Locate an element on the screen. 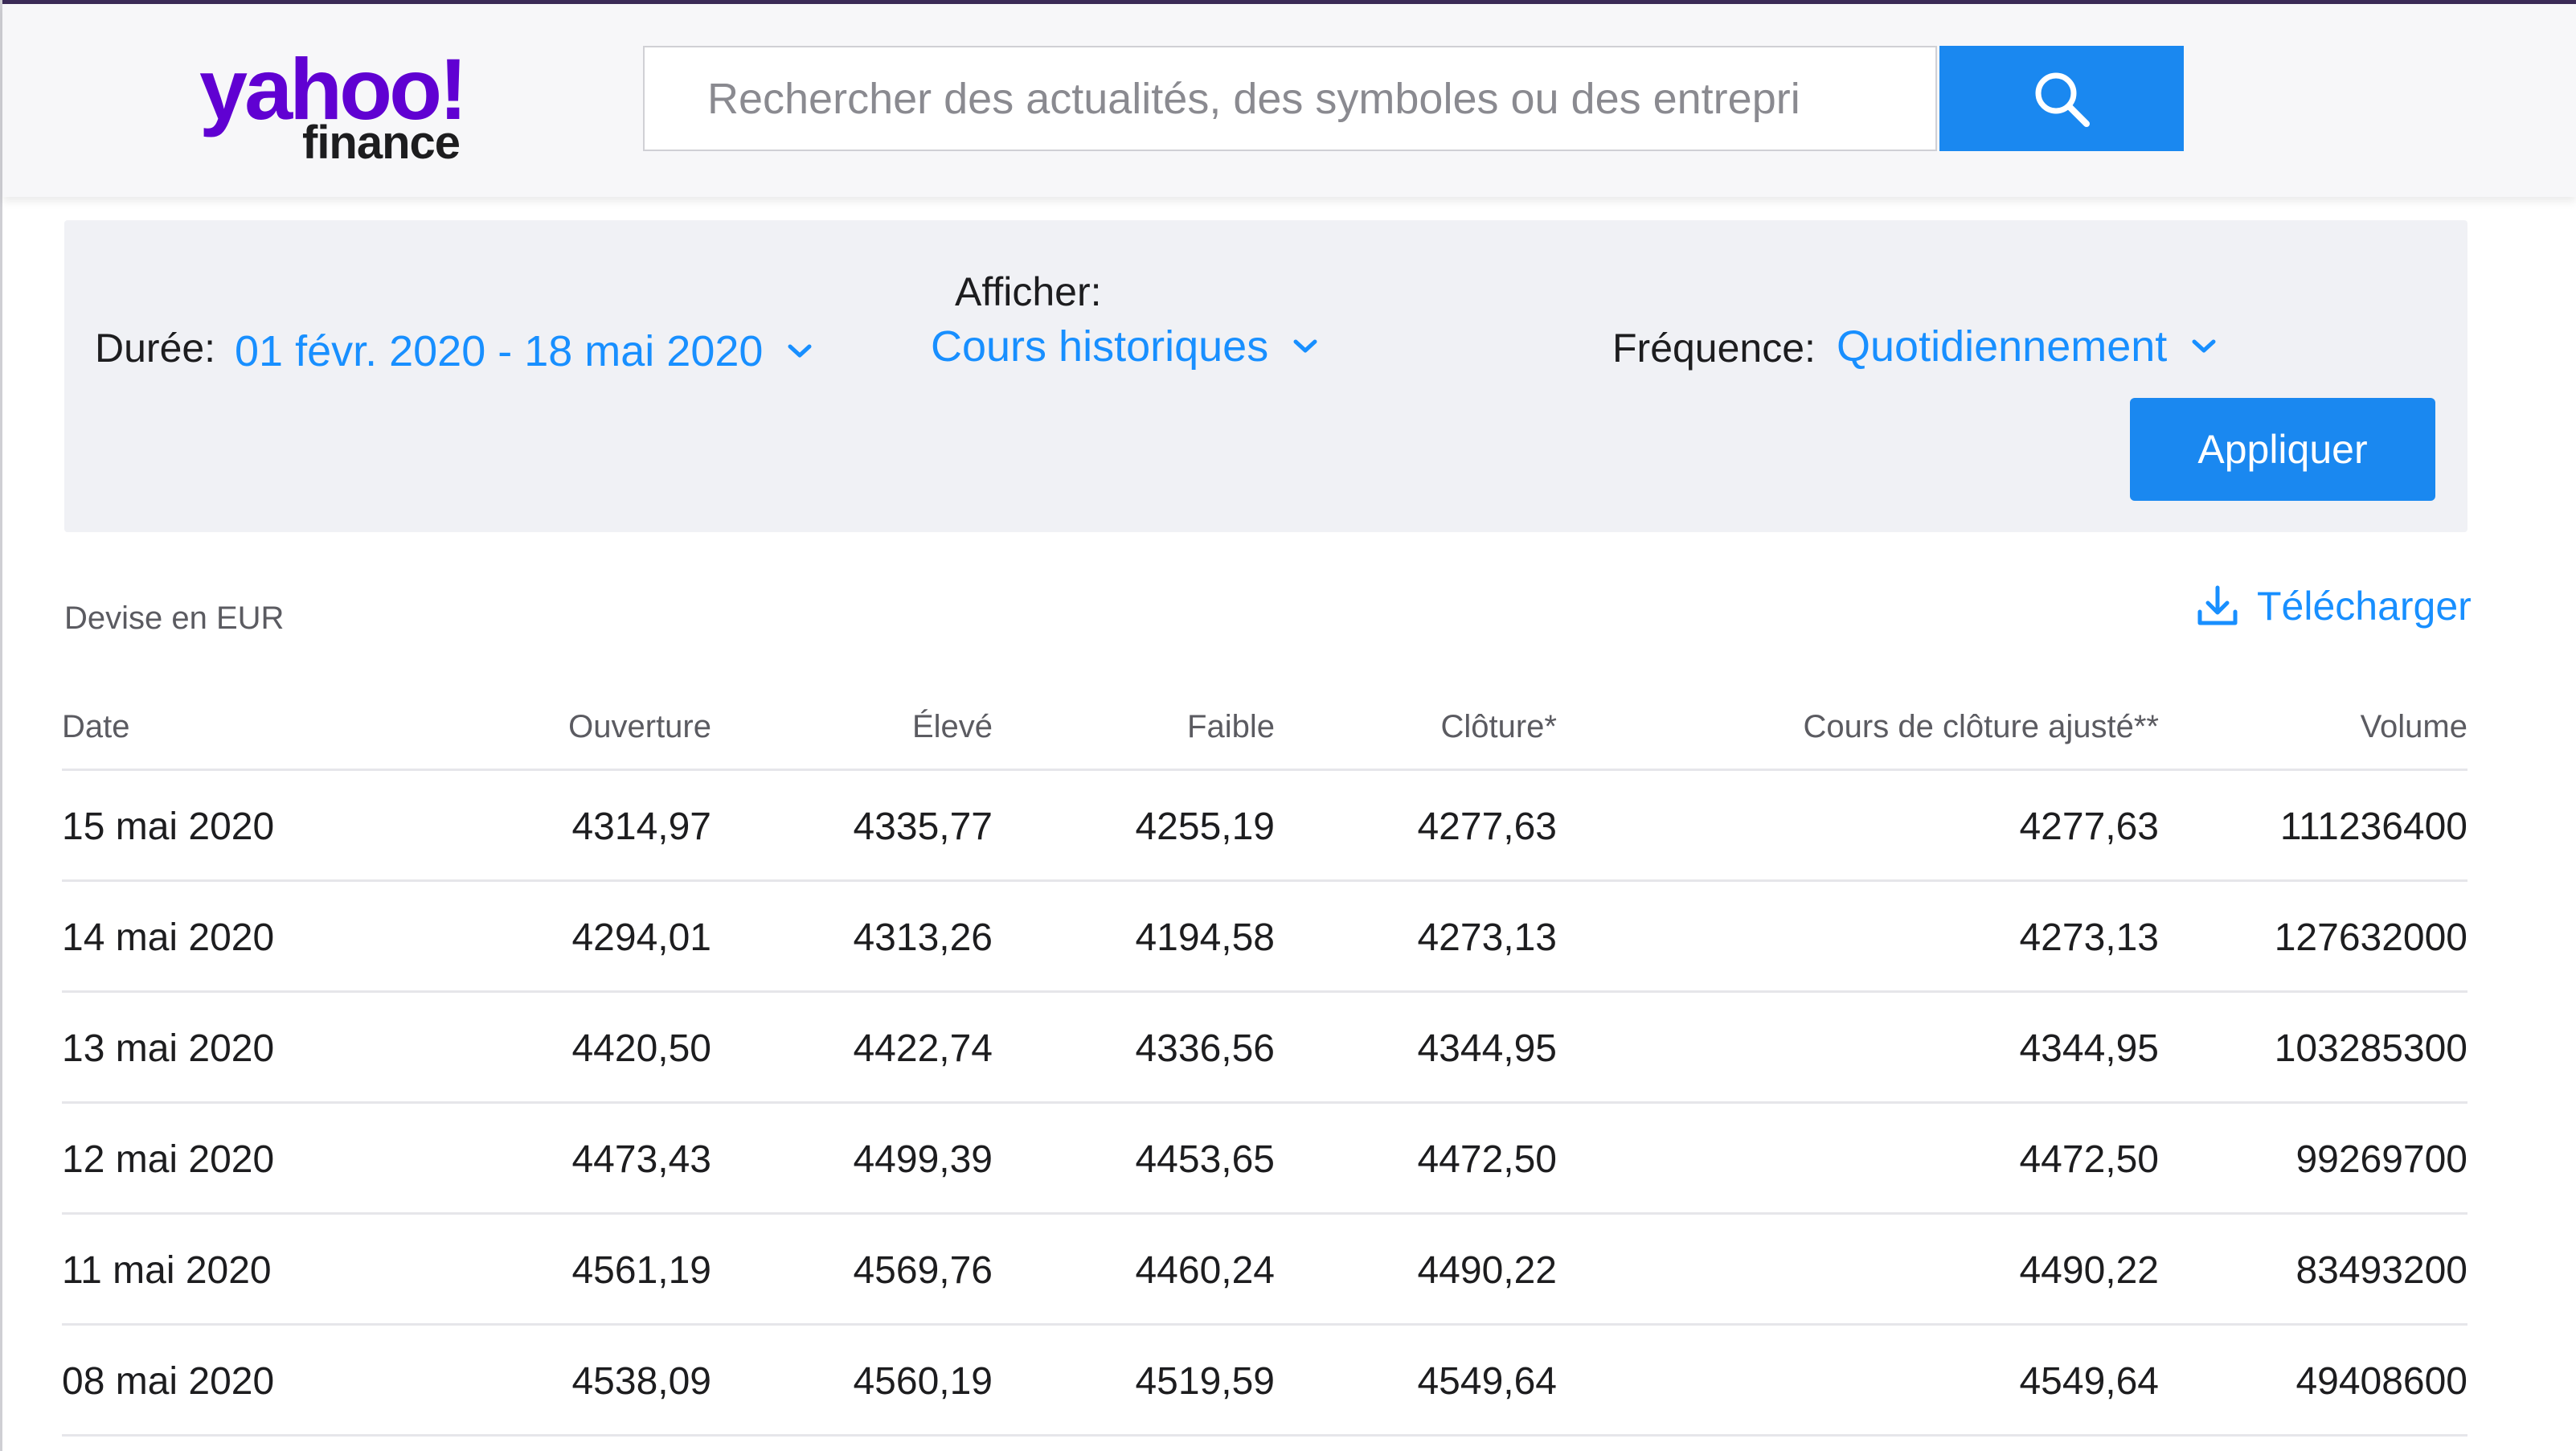  search-icon is located at coordinates (2062, 99).